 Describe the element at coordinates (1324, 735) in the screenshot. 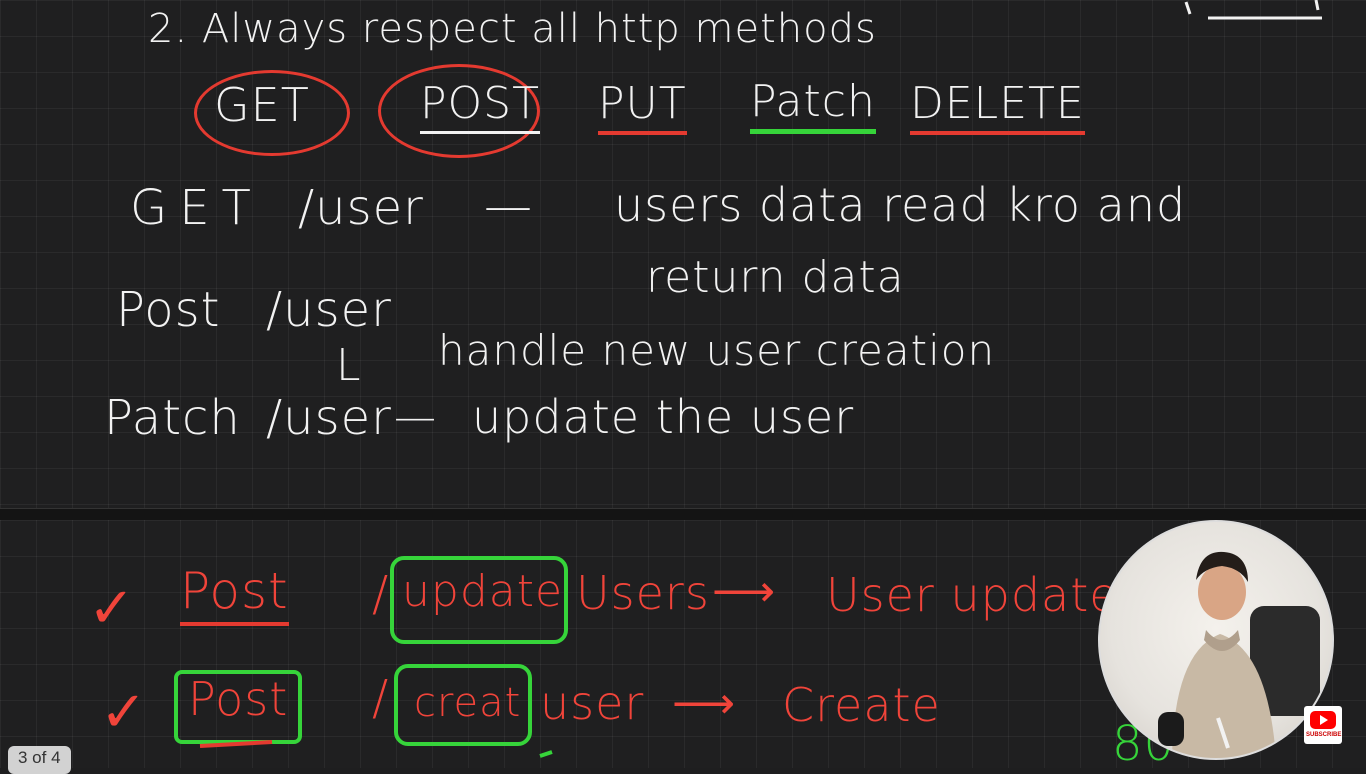

I see `subscribe-label: SUBSCRIBE` at that location.